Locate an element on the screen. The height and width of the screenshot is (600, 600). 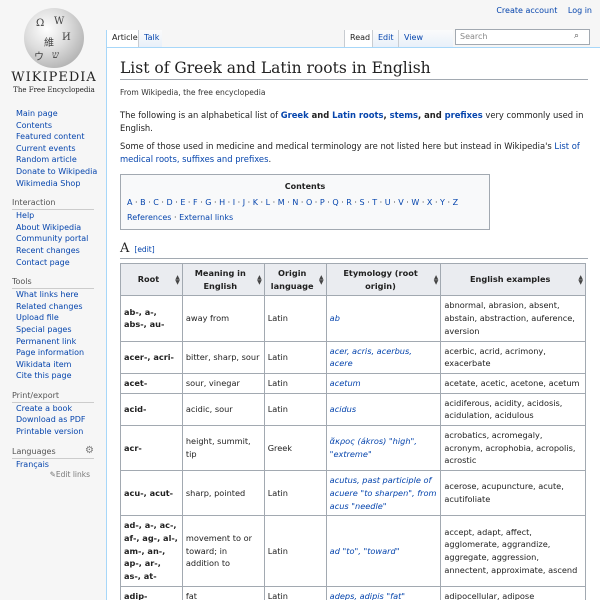
prefixes-link: prefixes is located at coordinates (464, 115).